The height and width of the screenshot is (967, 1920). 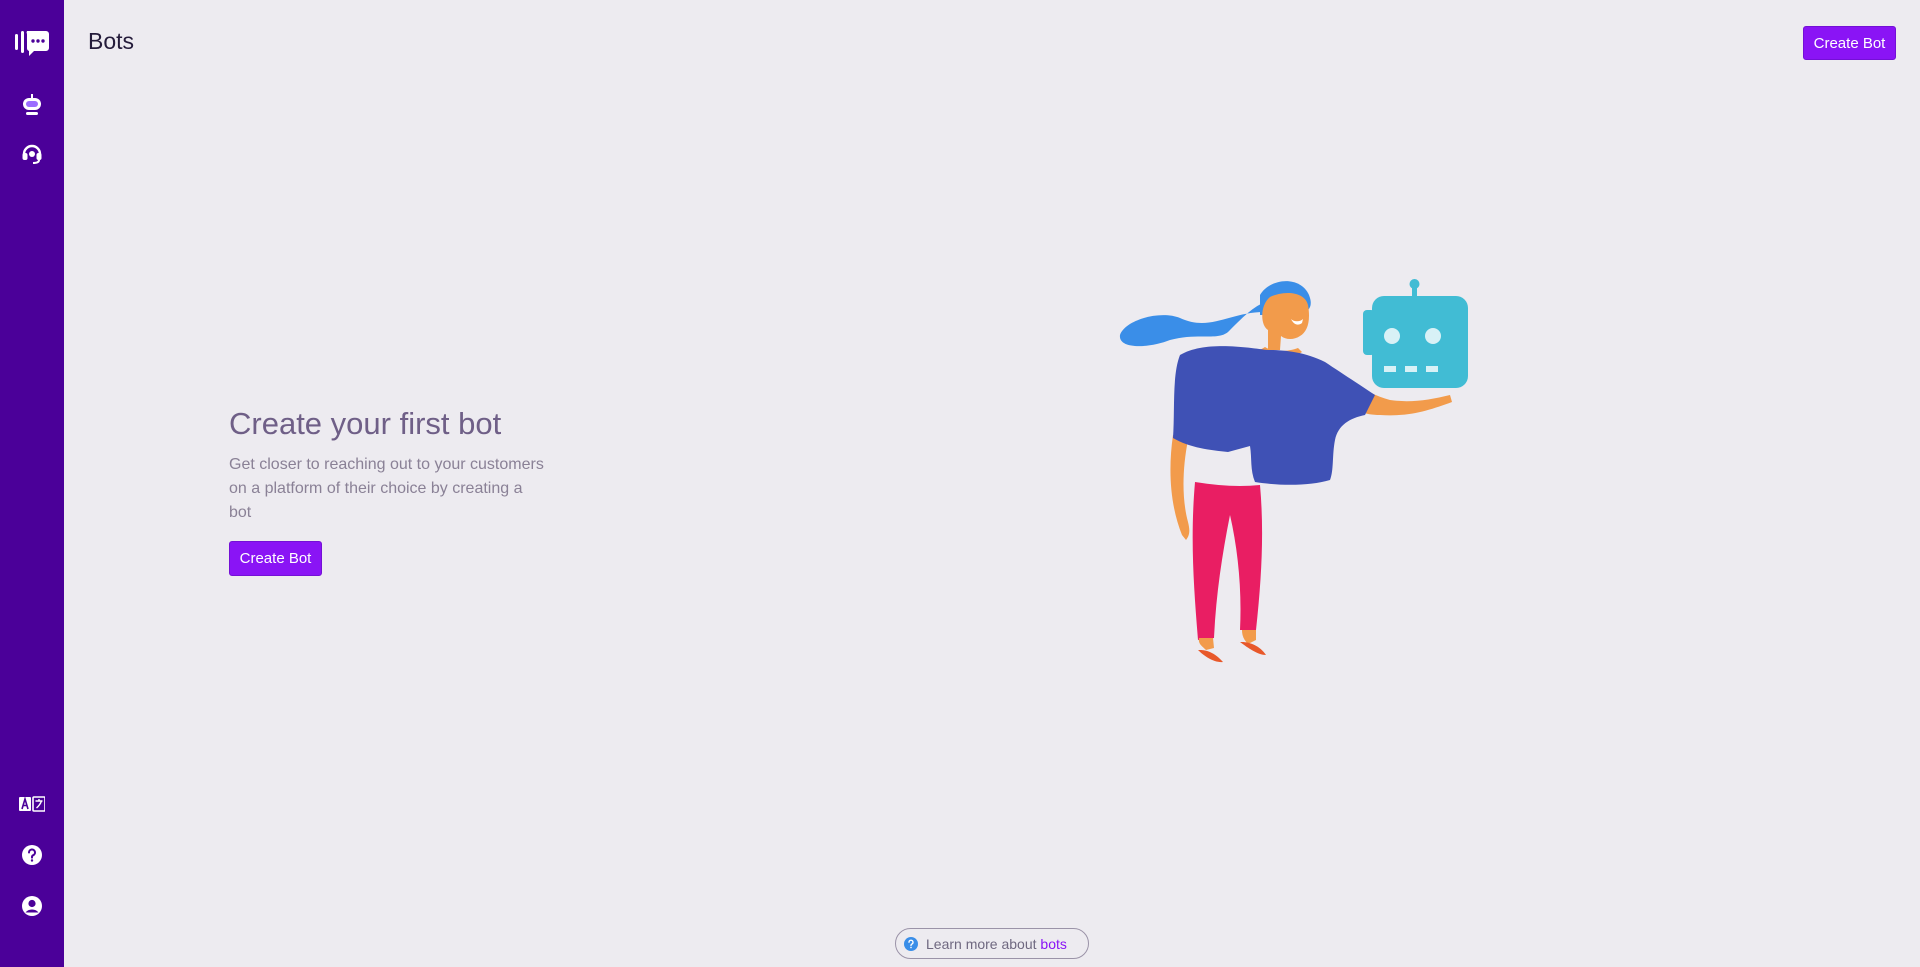 What do you see at coordinates (275, 559) in the screenshot?
I see `empty-state-create-bot-button: Create Bot` at bounding box center [275, 559].